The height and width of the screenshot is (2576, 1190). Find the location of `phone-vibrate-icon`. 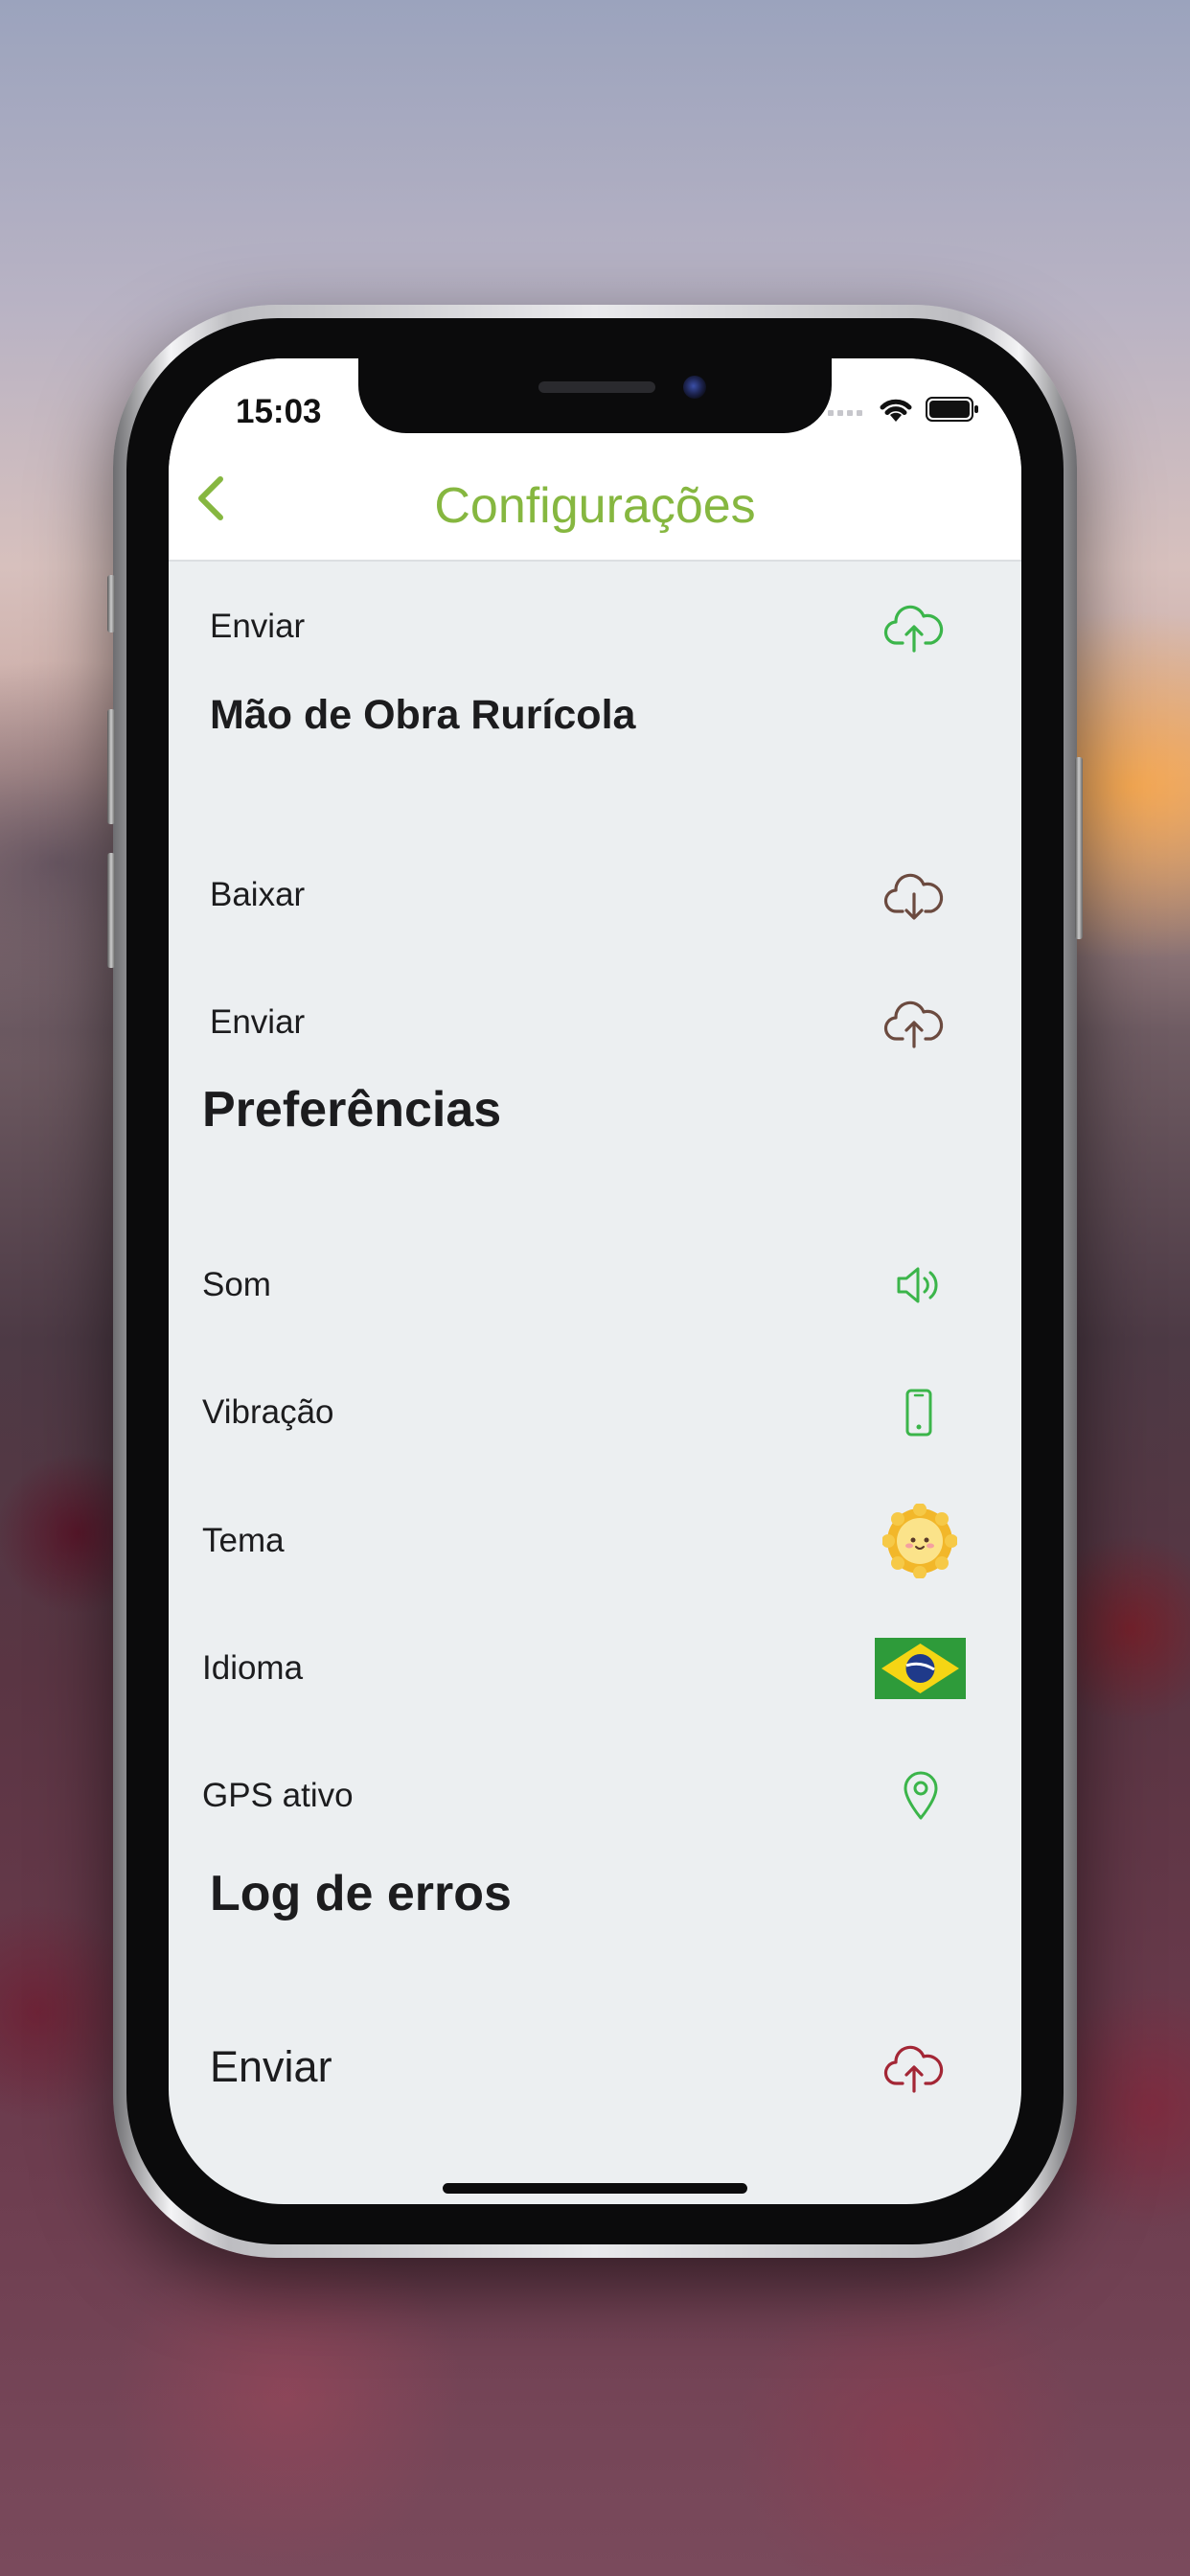

phone-vibrate-icon is located at coordinates (919, 1413).